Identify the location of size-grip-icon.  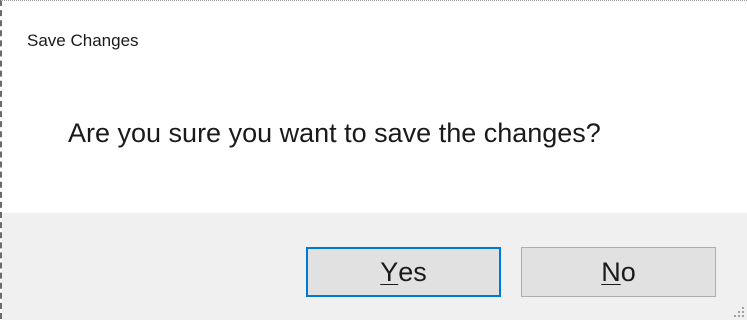
(739, 312).